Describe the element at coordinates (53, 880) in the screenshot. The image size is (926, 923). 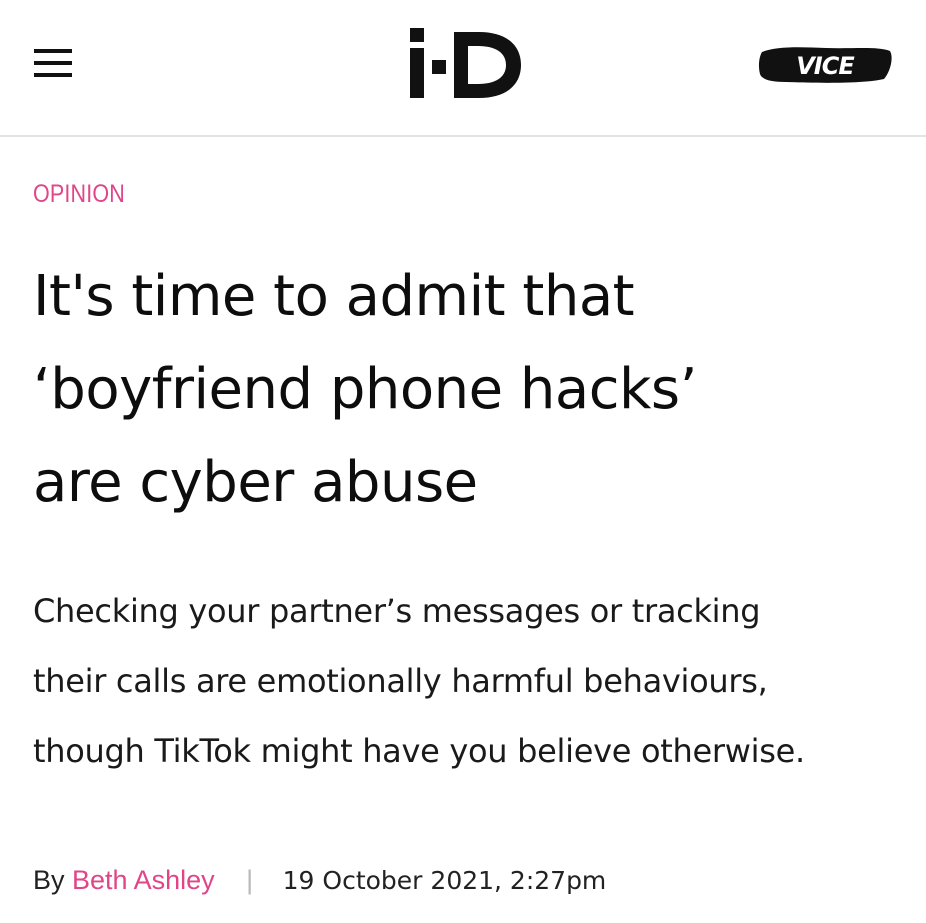
I see `byline-prefix: By` at that location.